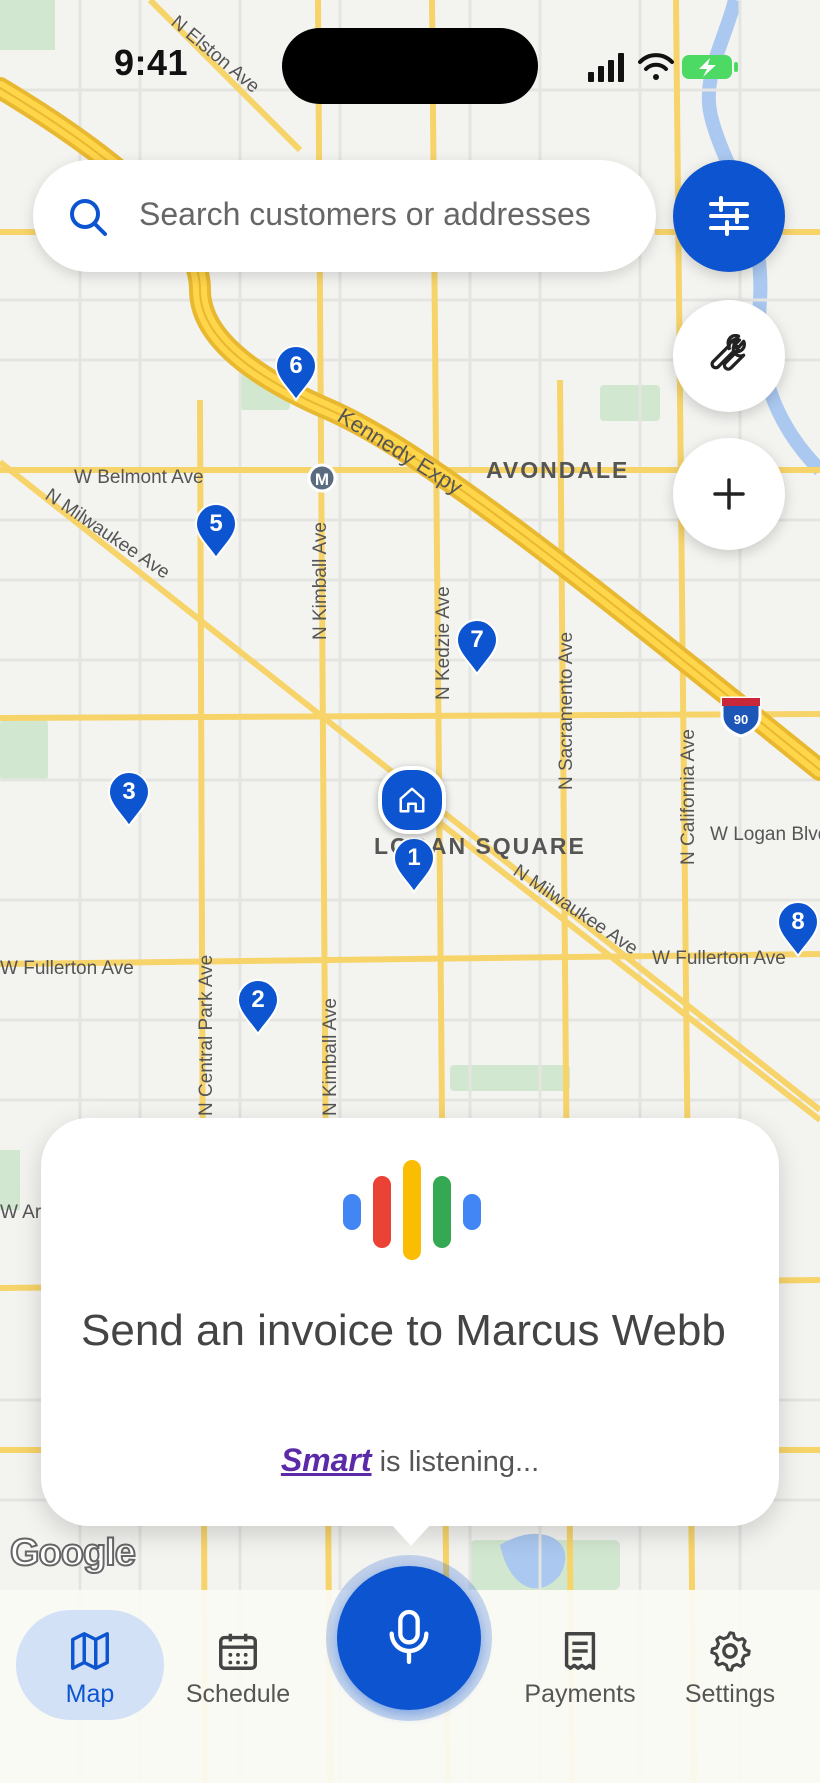 This screenshot has height=1783, width=820. What do you see at coordinates (216, 523) in the screenshot?
I see `pin-number: 5` at bounding box center [216, 523].